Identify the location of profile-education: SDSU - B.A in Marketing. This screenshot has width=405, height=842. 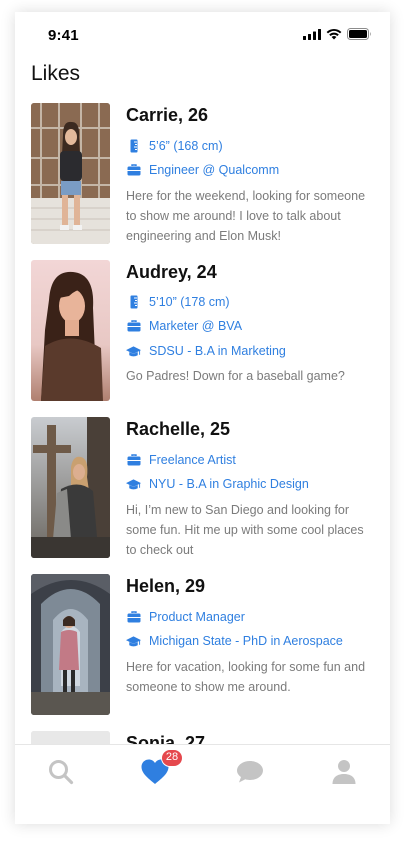
(206, 351).